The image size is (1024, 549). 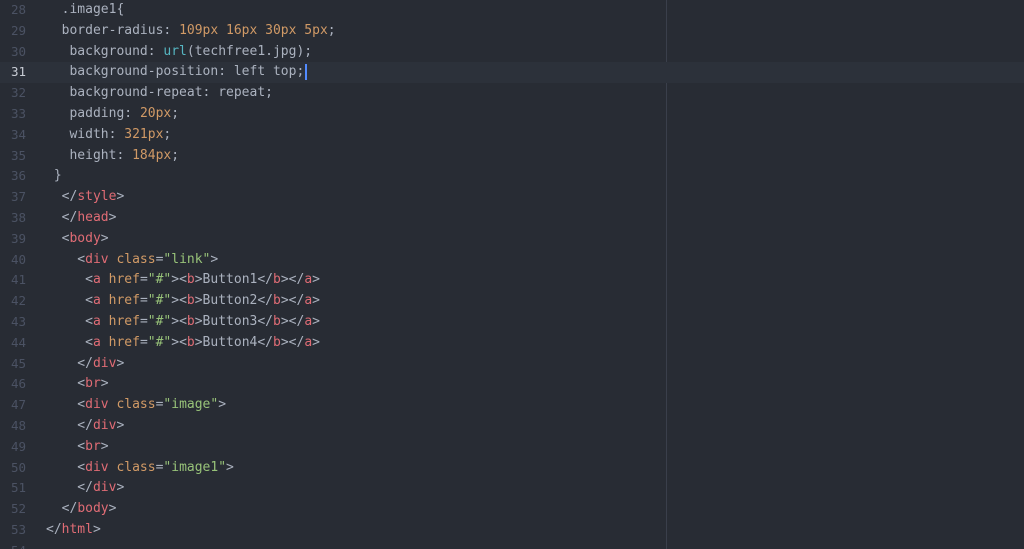 I want to click on code-line: 51 </div>, so click(x=512, y=488).